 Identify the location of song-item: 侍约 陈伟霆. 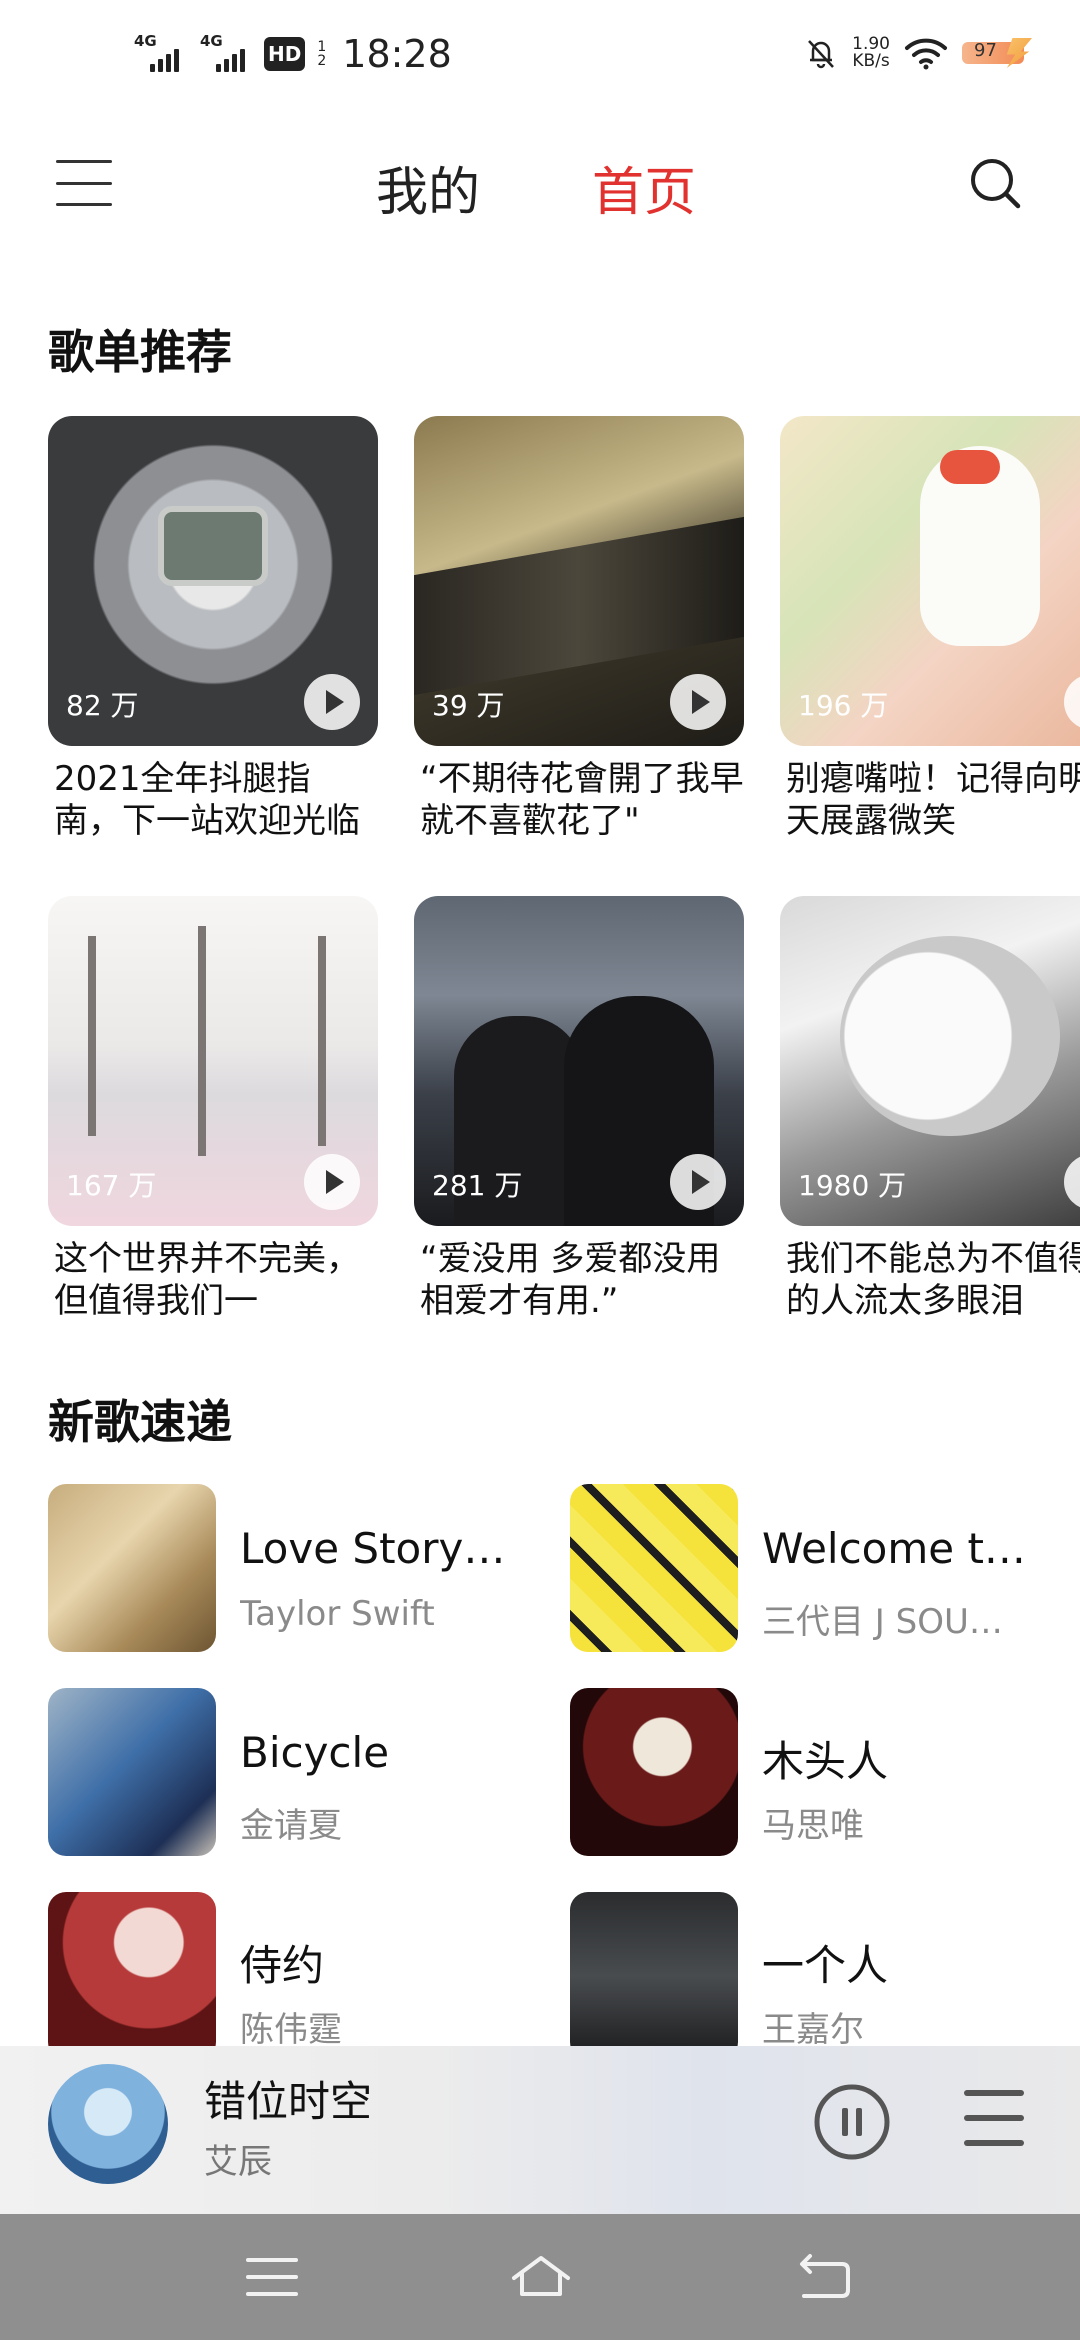
(298, 1977).